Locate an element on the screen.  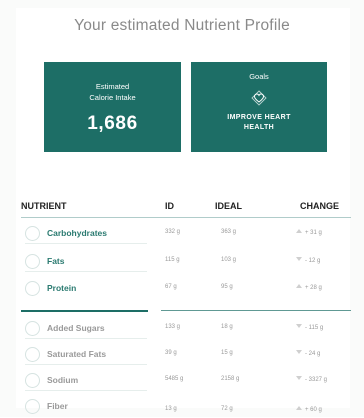
nutrient-change: - 3327 g is located at coordinates (311, 379).